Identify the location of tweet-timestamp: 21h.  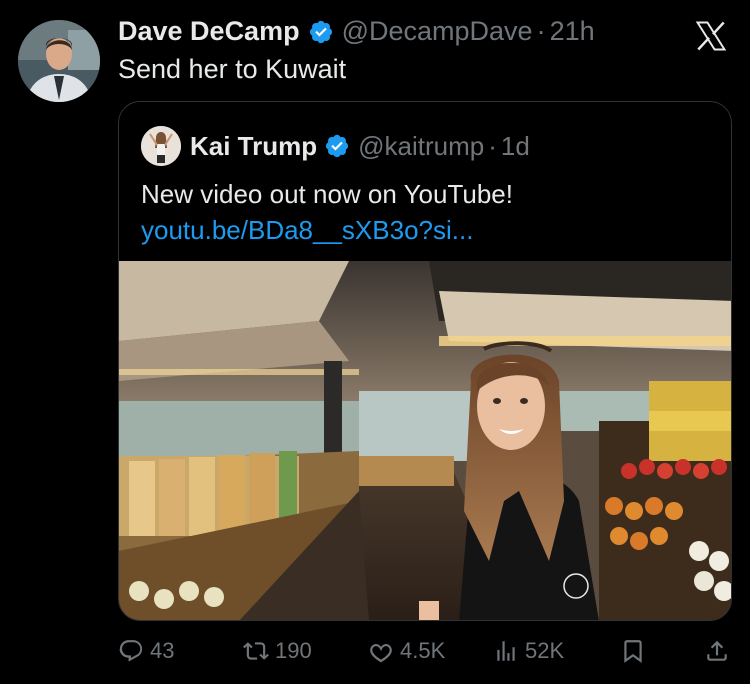
(572, 31).